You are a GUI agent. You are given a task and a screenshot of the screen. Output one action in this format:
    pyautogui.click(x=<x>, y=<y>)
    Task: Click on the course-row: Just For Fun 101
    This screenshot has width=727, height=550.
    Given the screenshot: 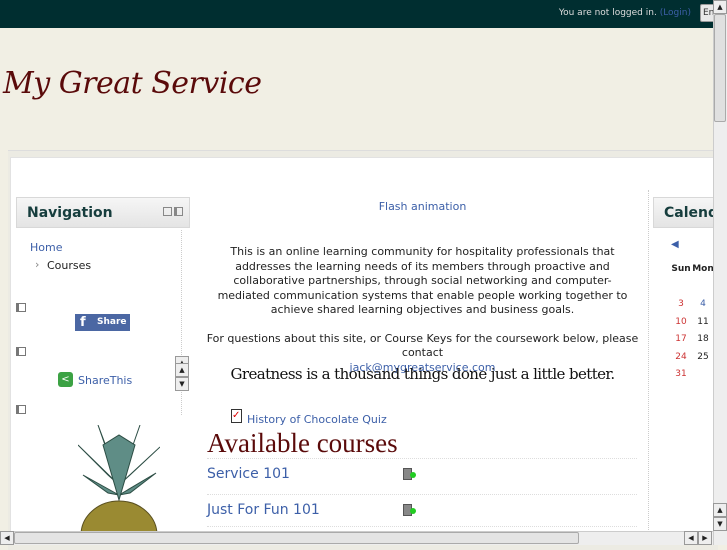 What is the action you would take?
    pyautogui.click(x=422, y=510)
    